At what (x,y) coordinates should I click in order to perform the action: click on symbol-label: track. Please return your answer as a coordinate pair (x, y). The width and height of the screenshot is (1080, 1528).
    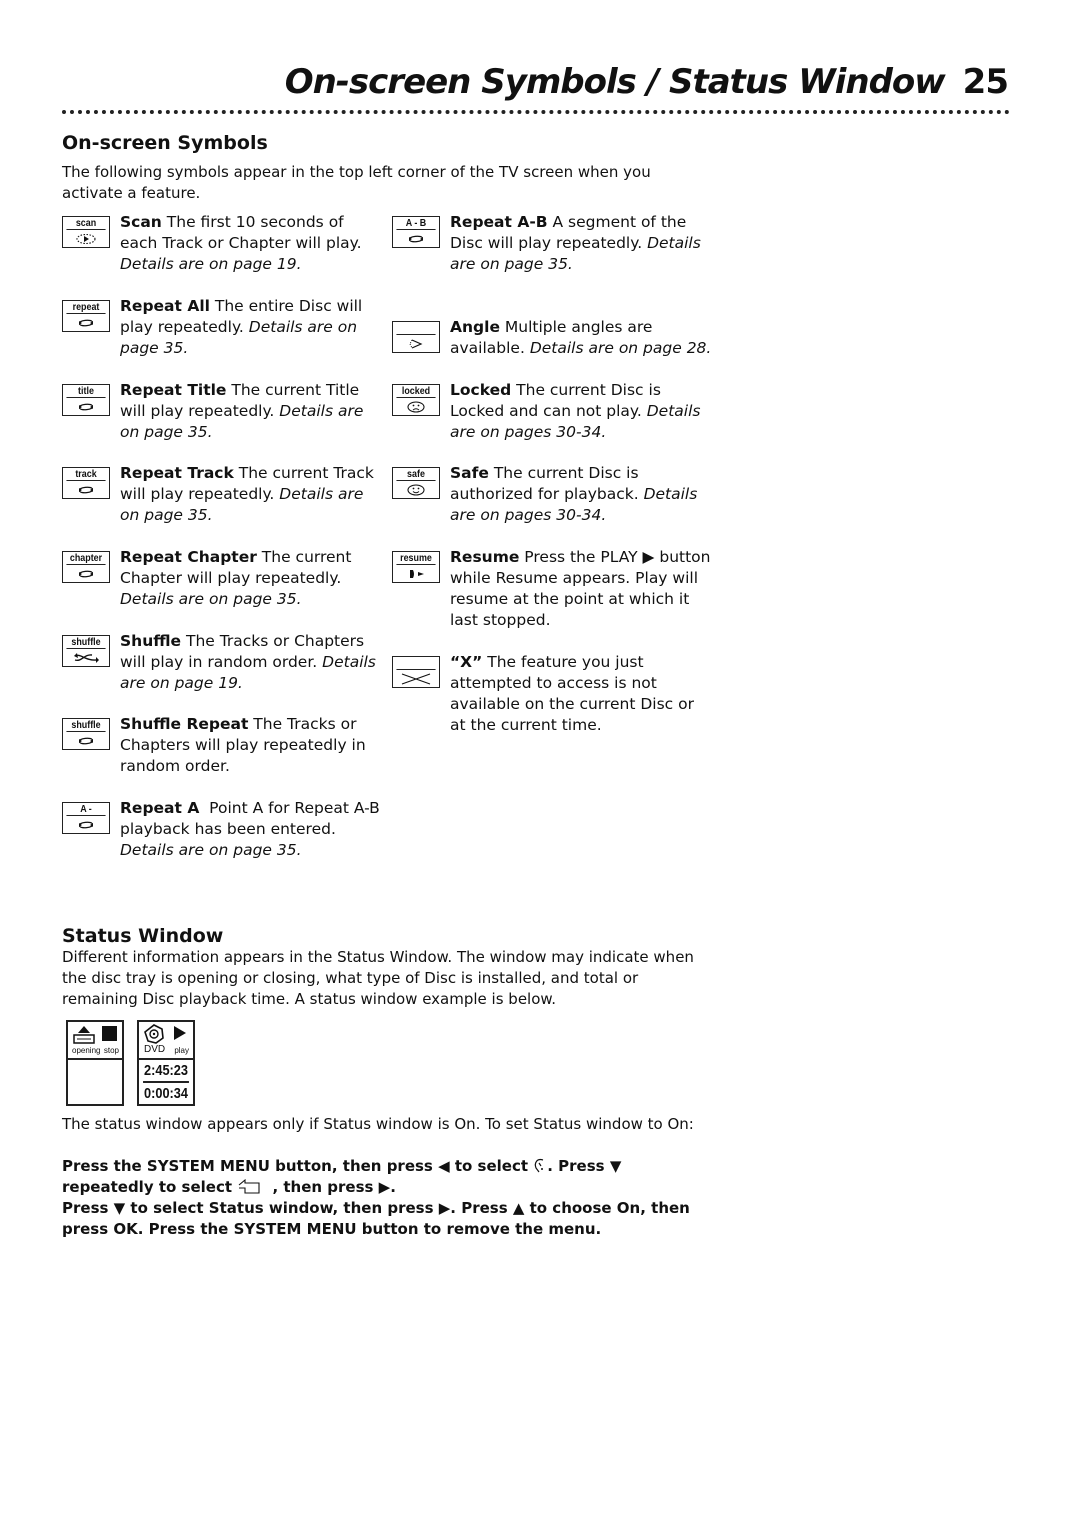
    Looking at the image, I should click on (86, 474).